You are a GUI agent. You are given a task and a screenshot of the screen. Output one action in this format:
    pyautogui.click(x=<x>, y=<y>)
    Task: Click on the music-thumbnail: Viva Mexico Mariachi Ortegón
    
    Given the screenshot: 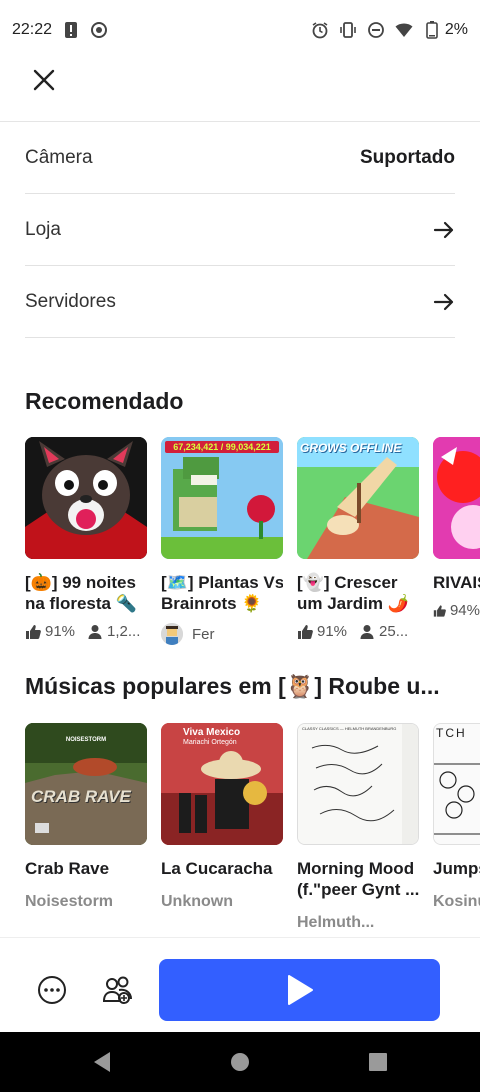 What is the action you would take?
    pyautogui.click(x=222, y=784)
    